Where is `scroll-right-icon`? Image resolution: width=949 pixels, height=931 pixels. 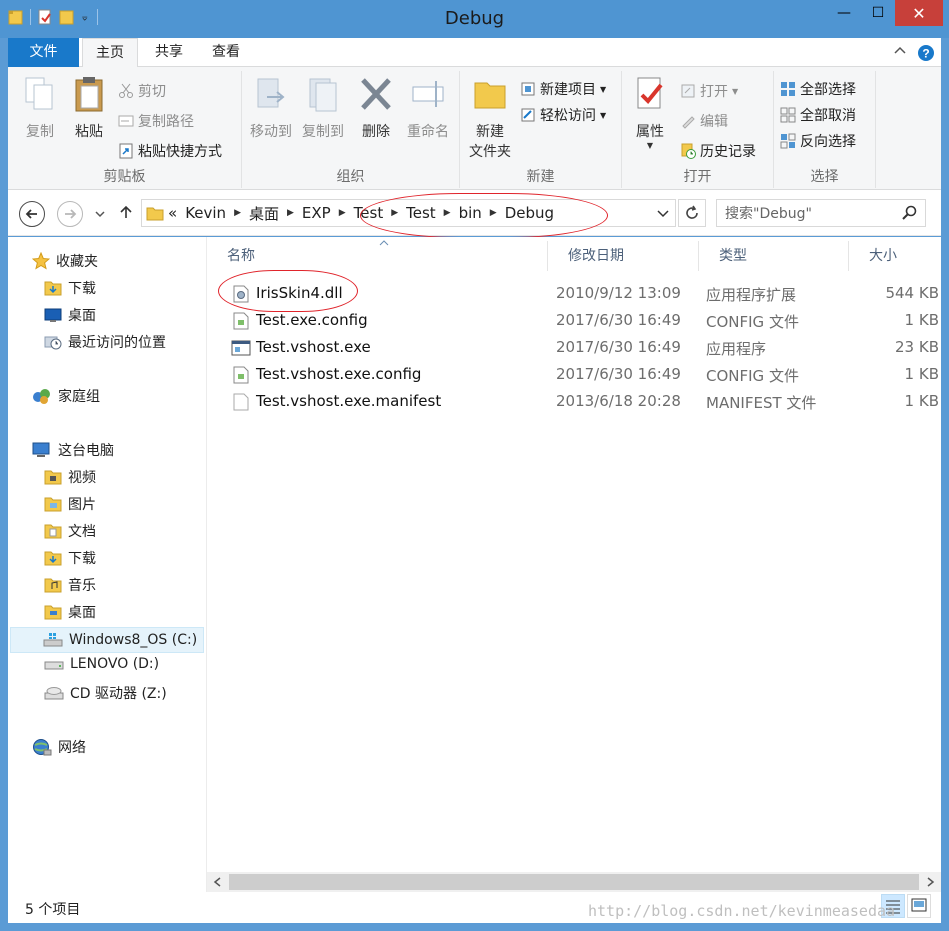
scroll-right-icon is located at coordinates (931, 882).